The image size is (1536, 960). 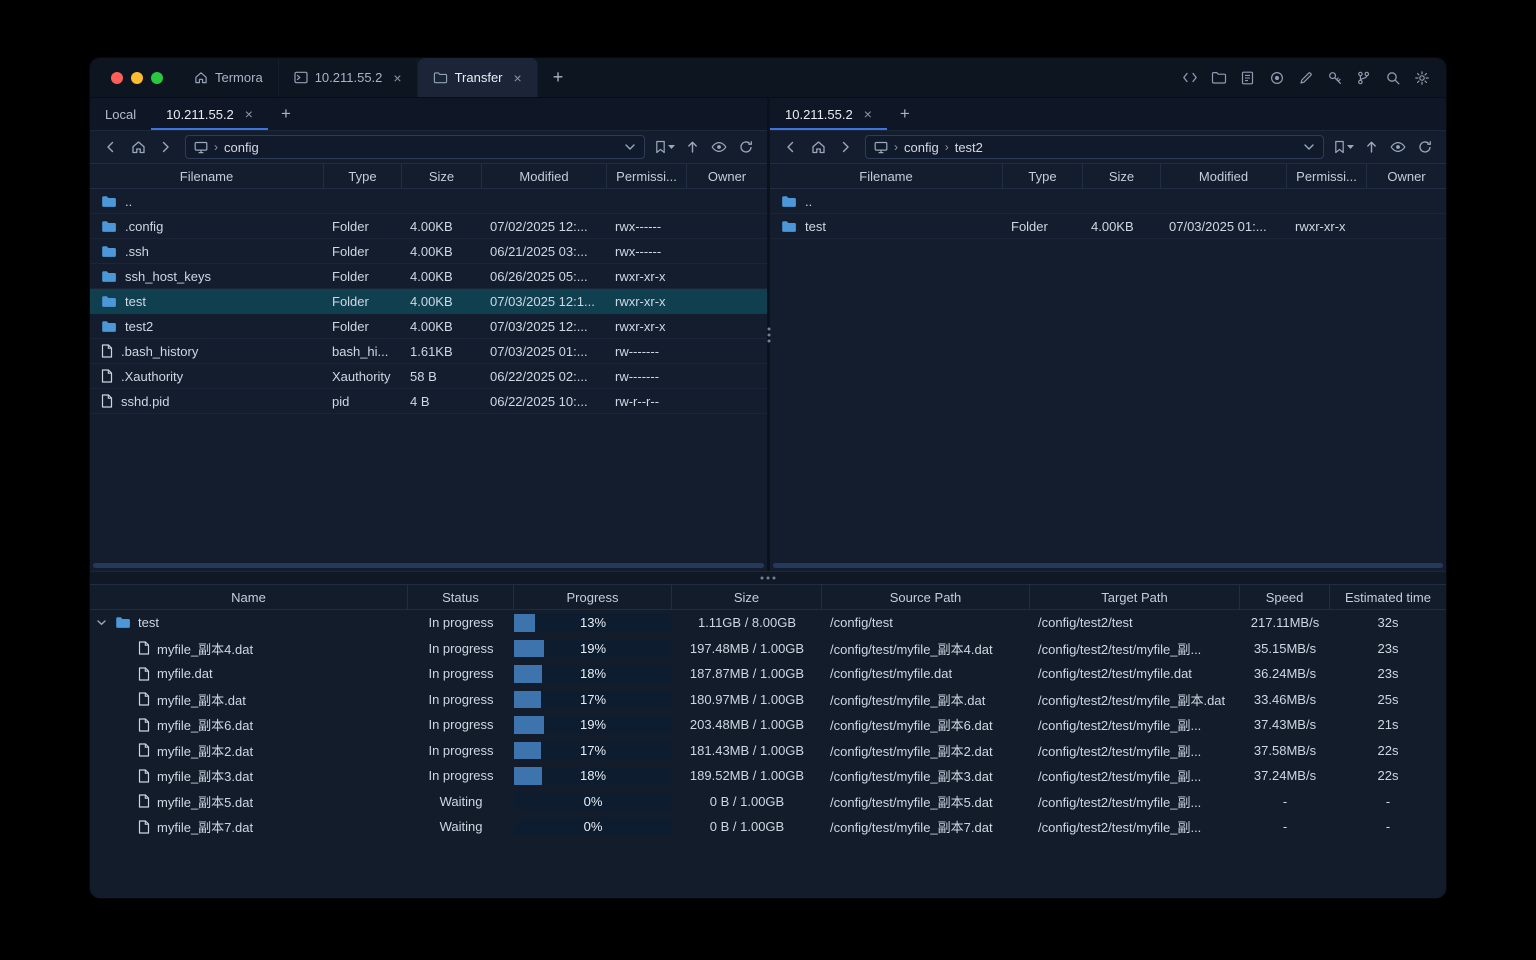 What do you see at coordinates (1285, 648) in the screenshot?
I see `speed-cell: 35.15MB/s` at bounding box center [1285, 648].